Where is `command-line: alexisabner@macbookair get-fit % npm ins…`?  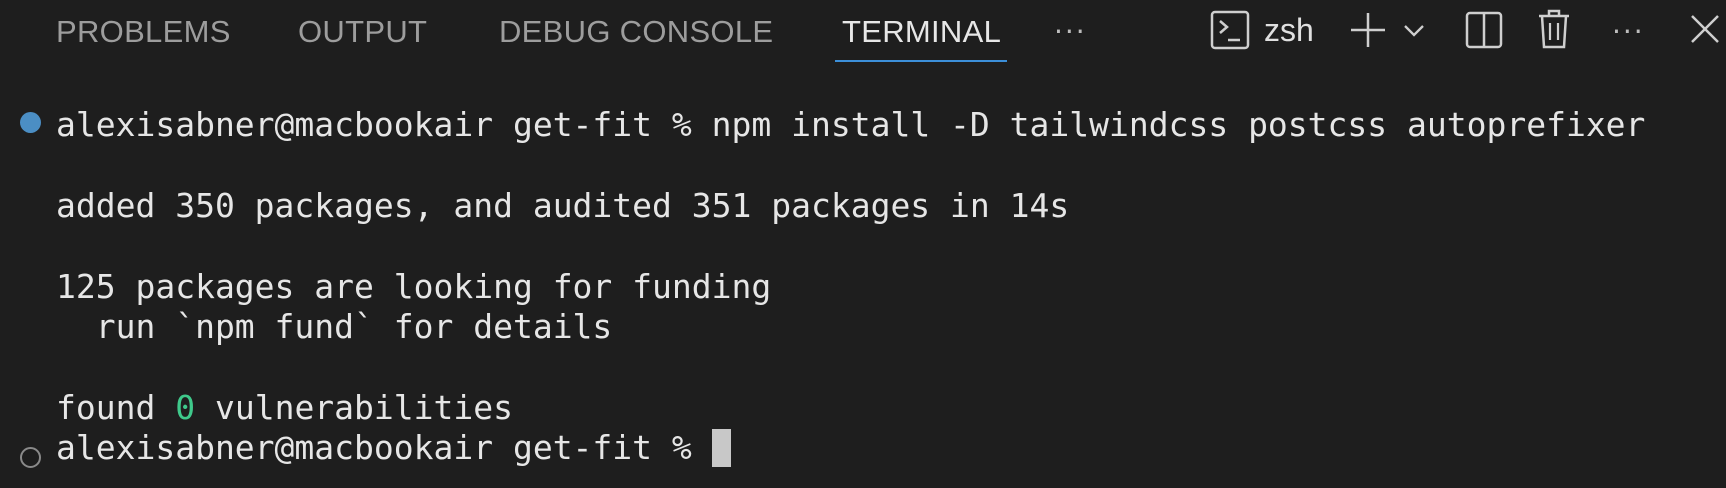
command-line: alexisabner@macbookair get-fit % npm ins… is located at coordinates (850, 125).